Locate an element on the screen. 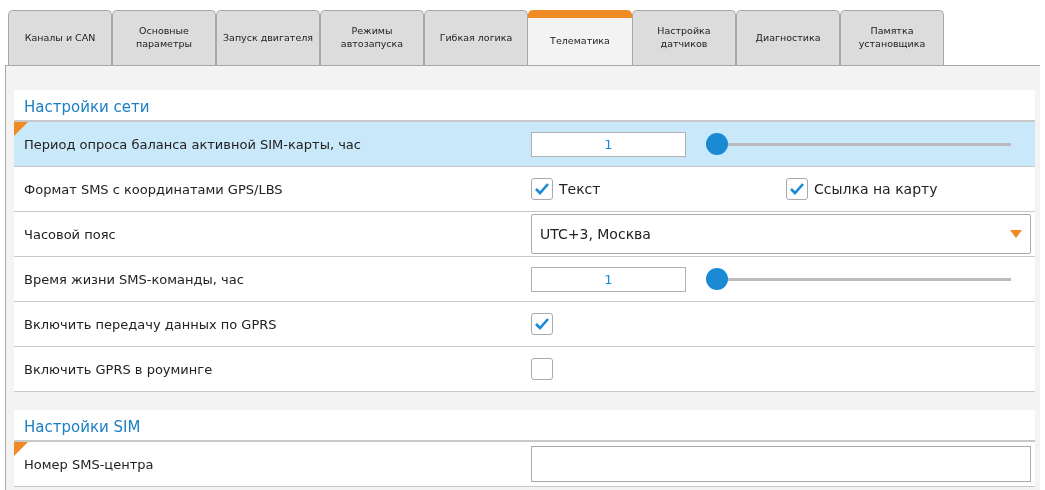  checkbox-label: Ссылка на карту is located at coordinates (876, 189).